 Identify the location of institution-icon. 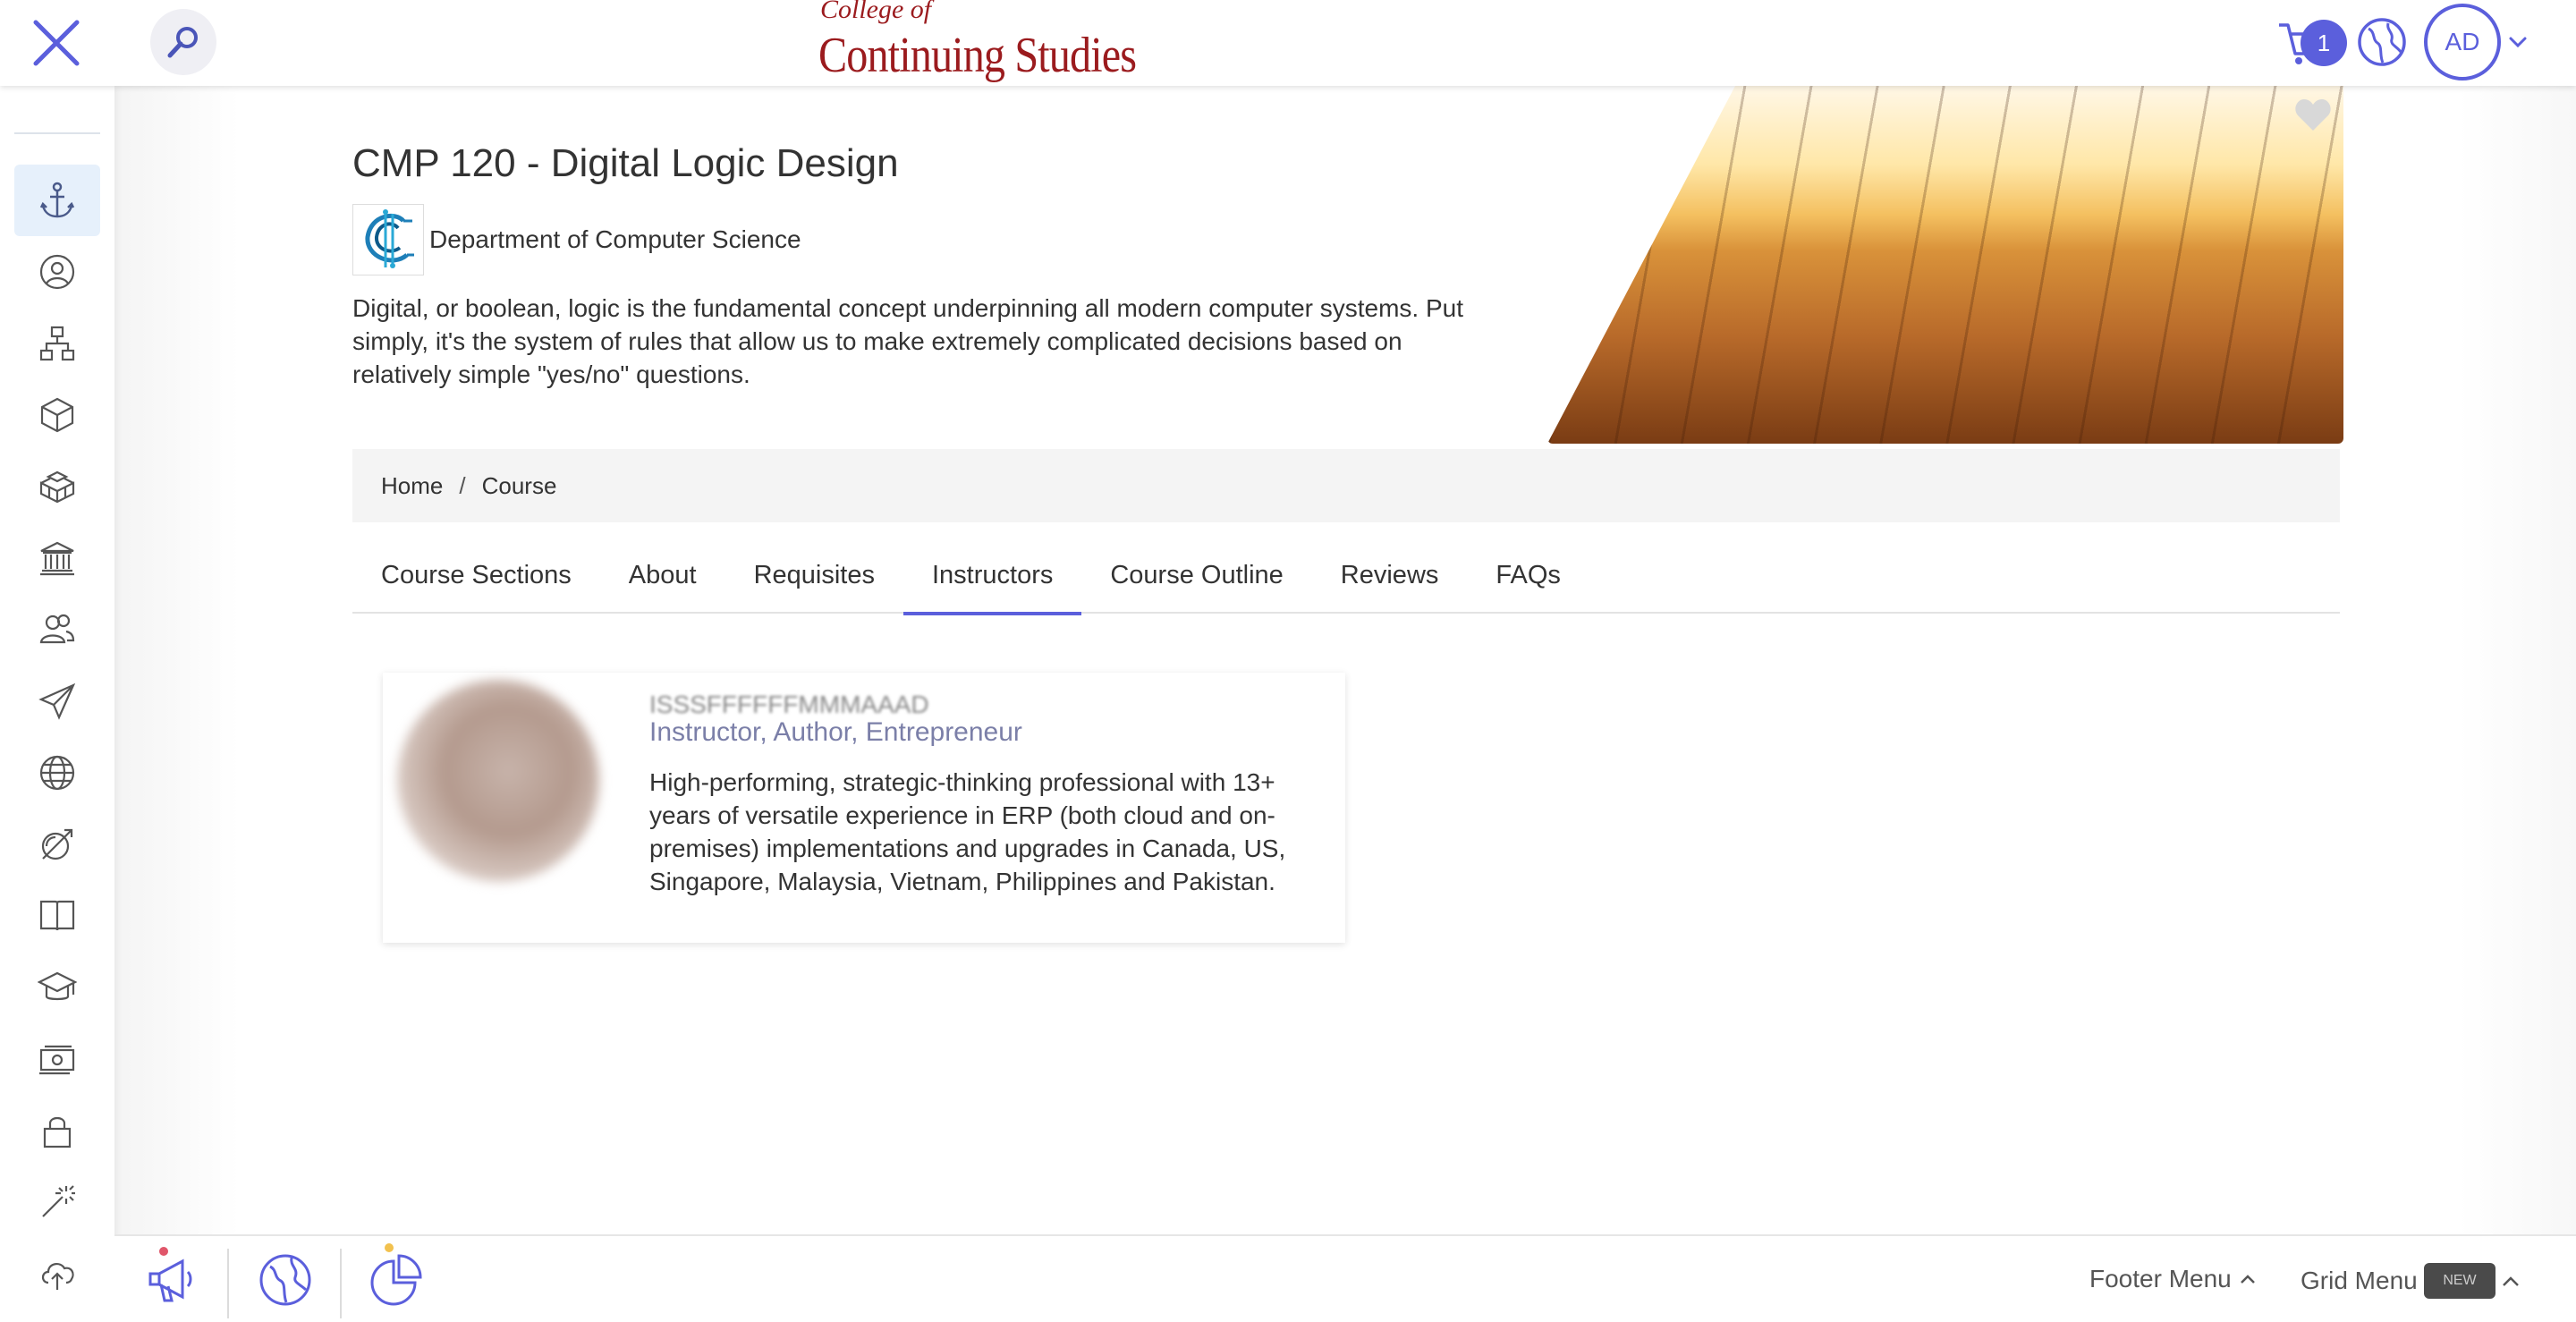
(57, 558).